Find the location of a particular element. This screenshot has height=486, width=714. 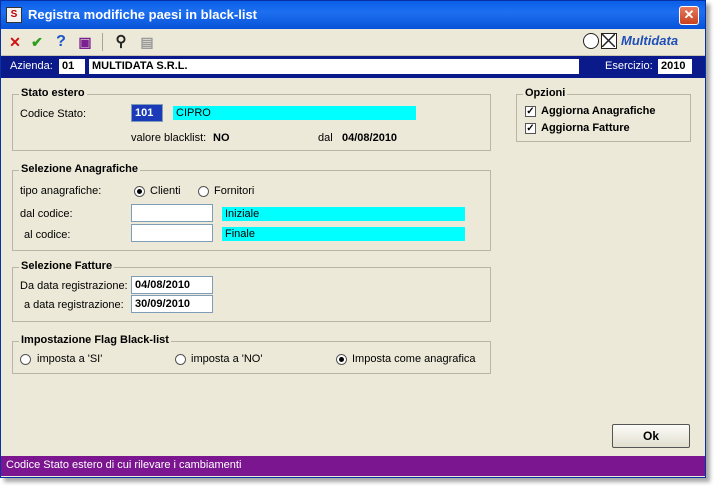

app-icon: S is located at coordinates (14, 15).